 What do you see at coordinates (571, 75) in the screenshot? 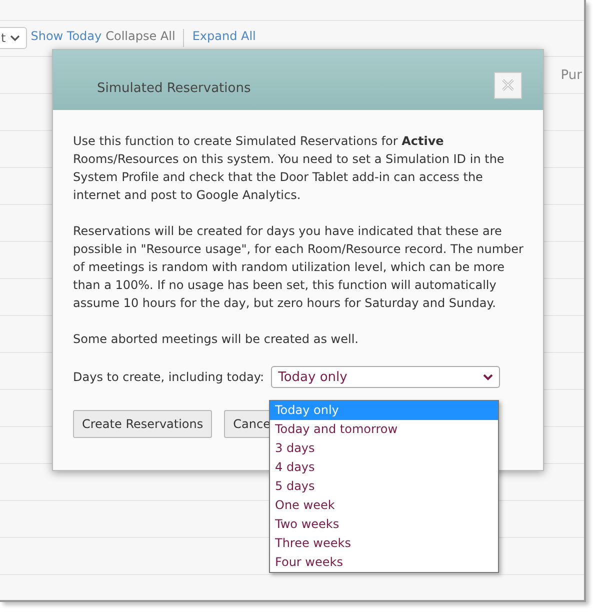
I see `column-header: Pur` at bounding box center [571, 75].